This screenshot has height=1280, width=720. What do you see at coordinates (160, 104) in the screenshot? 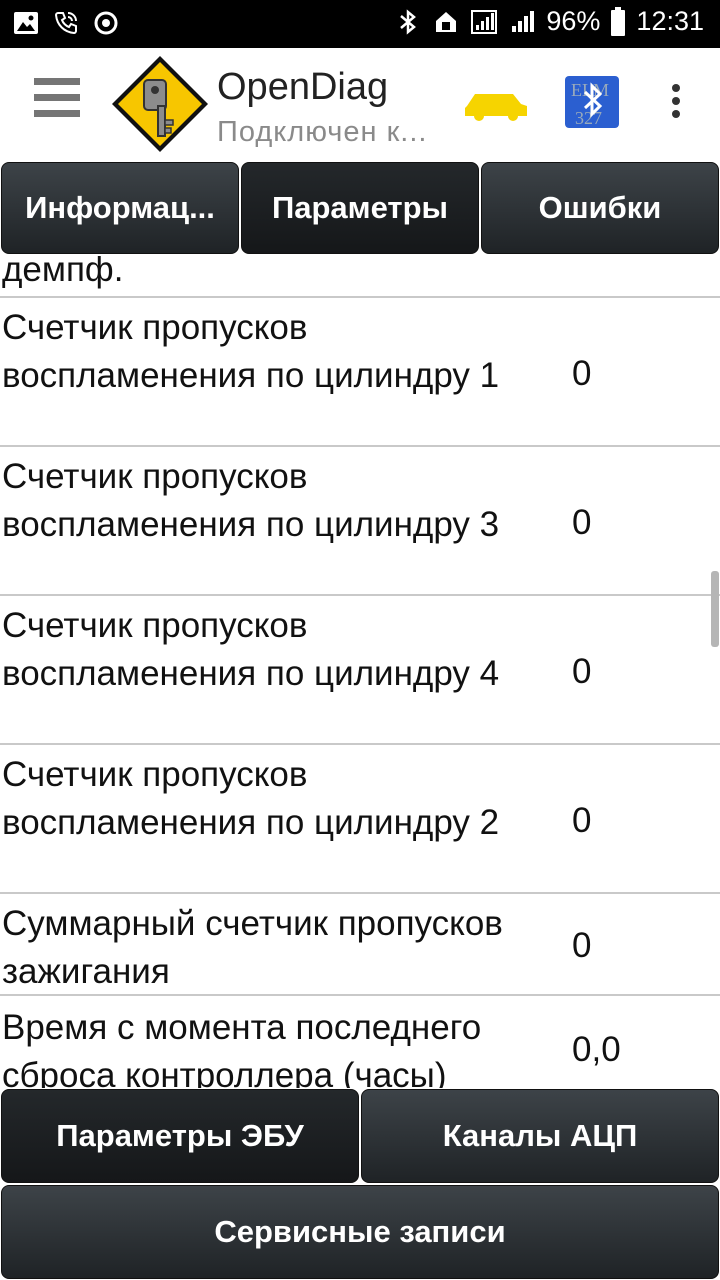
I see `app-logo-key` at bounding box center [160, 104].